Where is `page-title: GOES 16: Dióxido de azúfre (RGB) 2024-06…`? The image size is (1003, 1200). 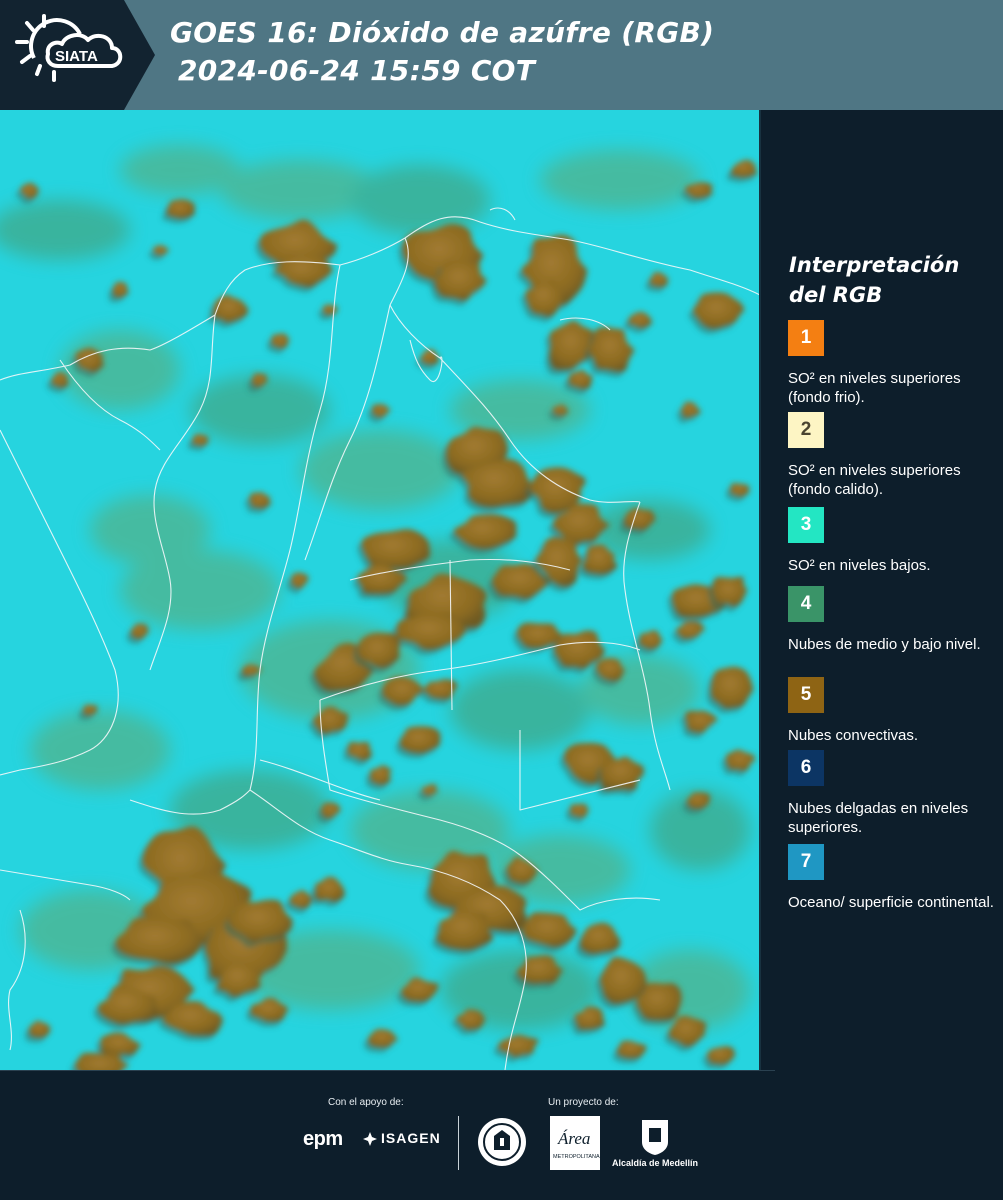
page-title: GOES 16: Dióxido de azúfre (RGB) 2024-06… is located at coordinates (442, 52).